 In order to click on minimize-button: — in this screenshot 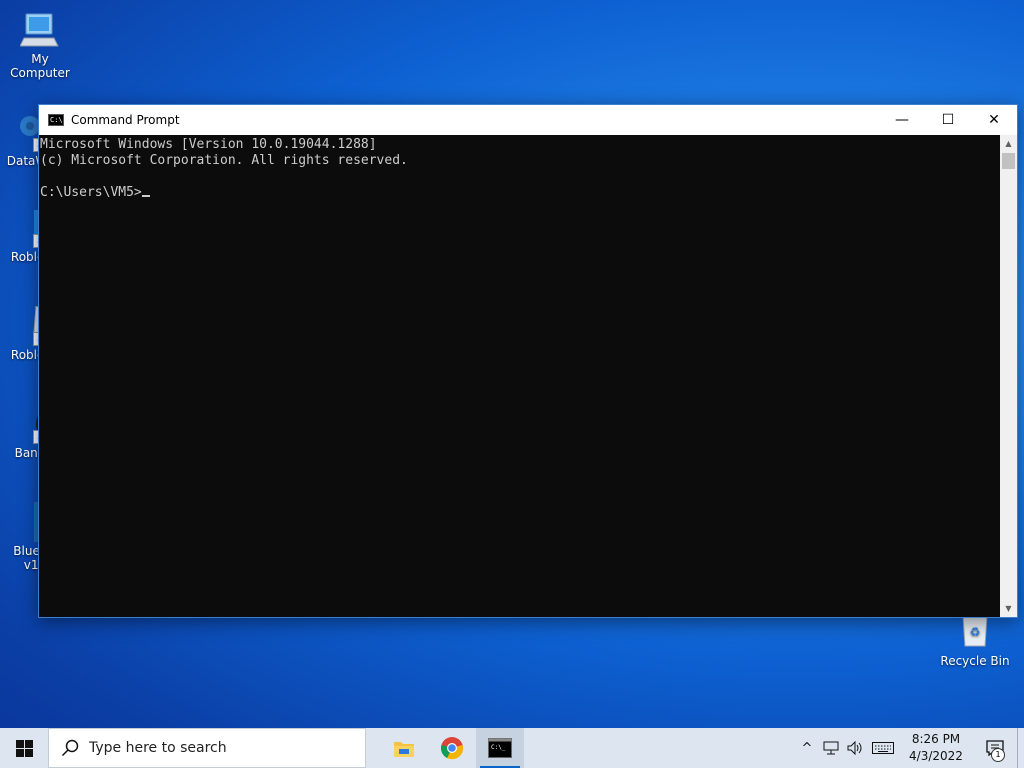, I will do `click(902, 120)`.